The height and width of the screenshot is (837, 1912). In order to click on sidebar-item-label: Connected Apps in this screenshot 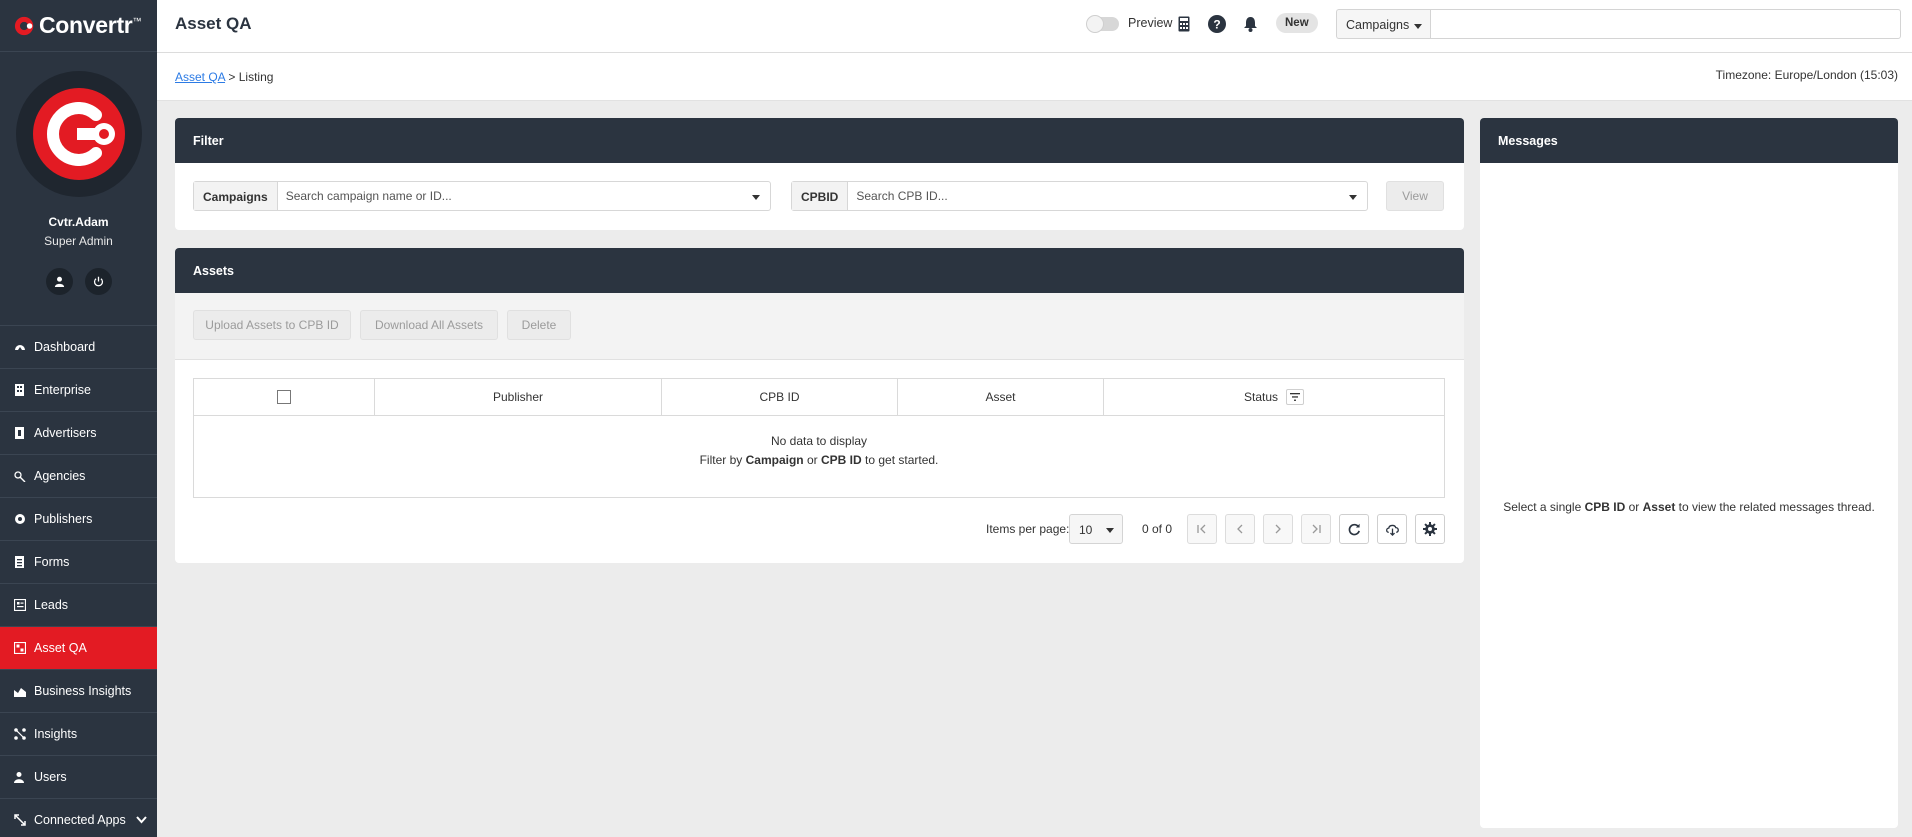, I will do `click(80, 820)`.